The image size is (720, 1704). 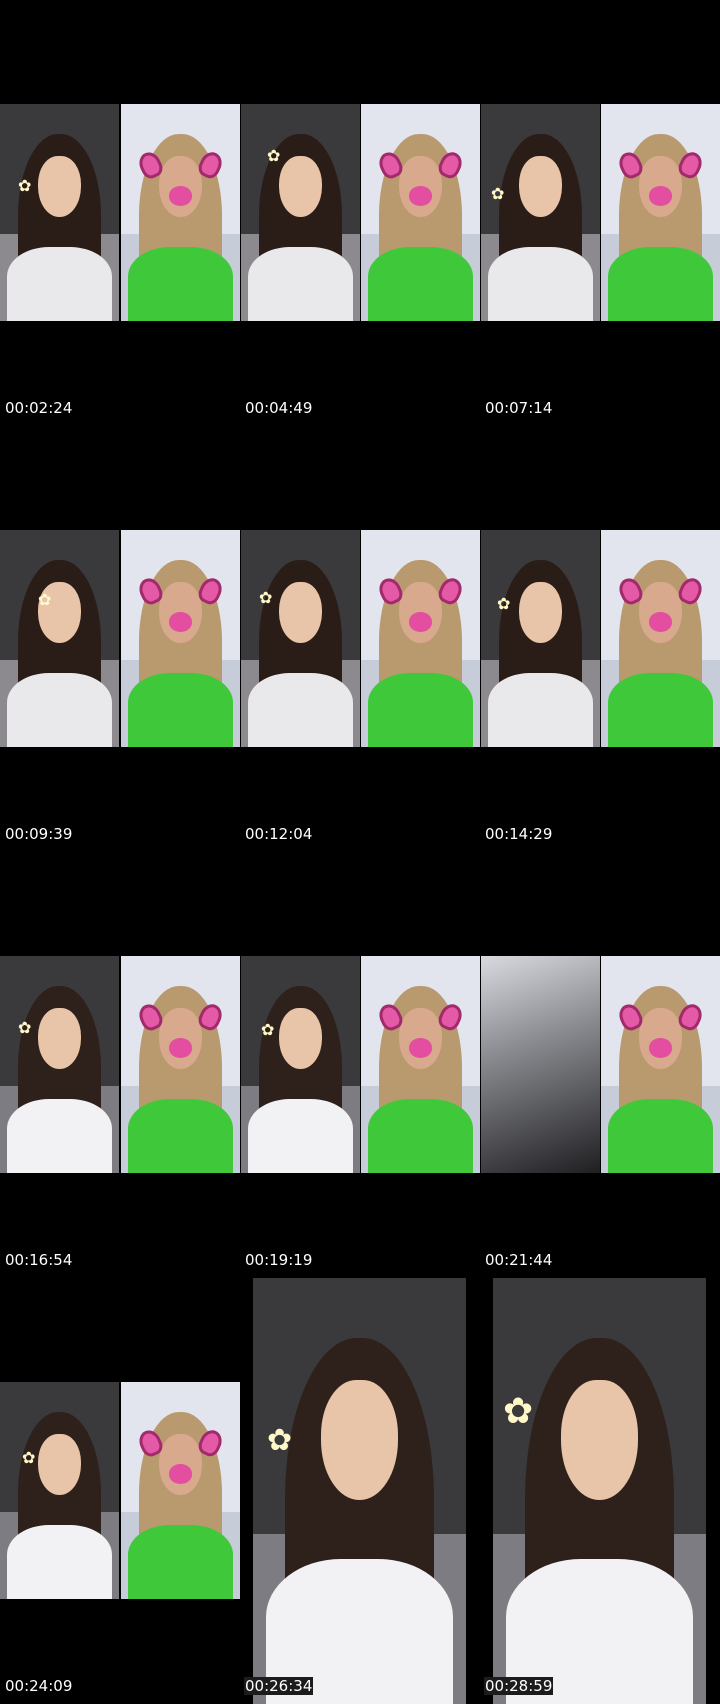 What do you see at coordinates (279, 408) in the screenshot?
I see `timestamp-label: 00:04:49` at bounding box center [279, 408].